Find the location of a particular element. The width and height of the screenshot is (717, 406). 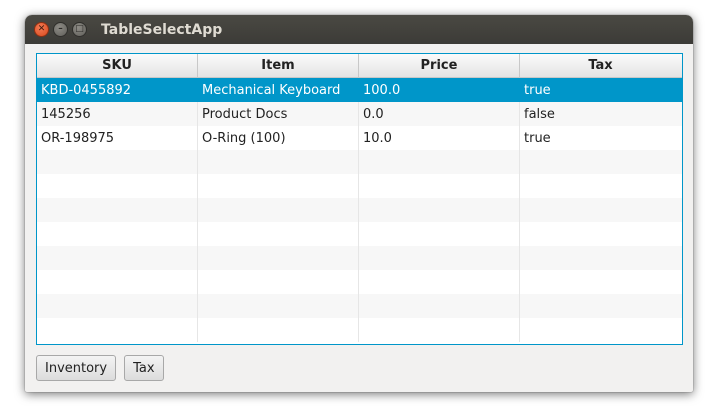

table-row: OR-198975 O-Ring (100) 10.0 true is located at coordinates (359, 138).